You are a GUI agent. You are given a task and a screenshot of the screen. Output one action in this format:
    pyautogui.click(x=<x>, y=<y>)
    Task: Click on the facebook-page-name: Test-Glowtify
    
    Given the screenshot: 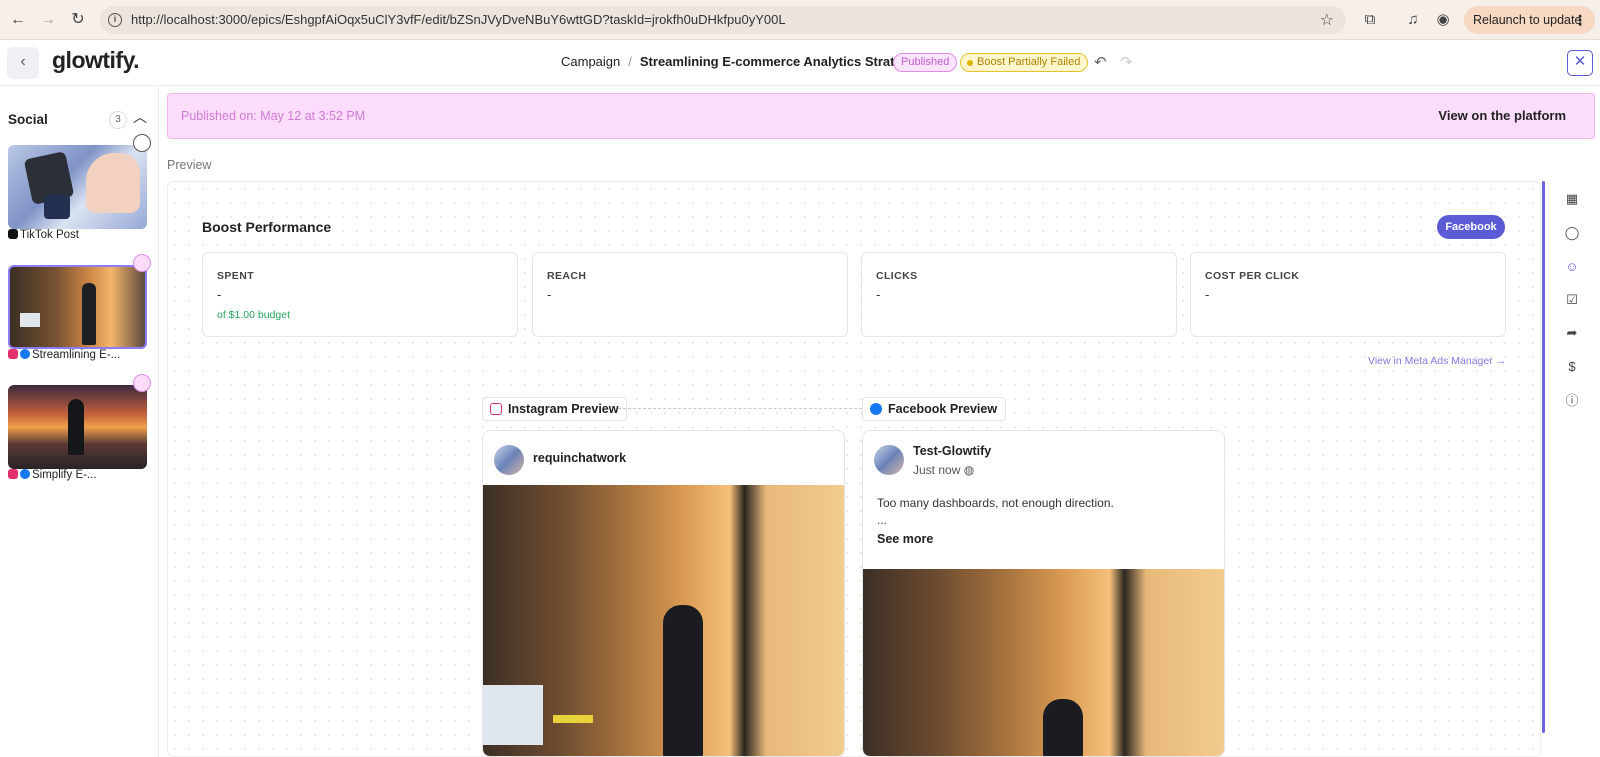 What is the action you would take?
    pyautogui.click(x=952, y=451)
    